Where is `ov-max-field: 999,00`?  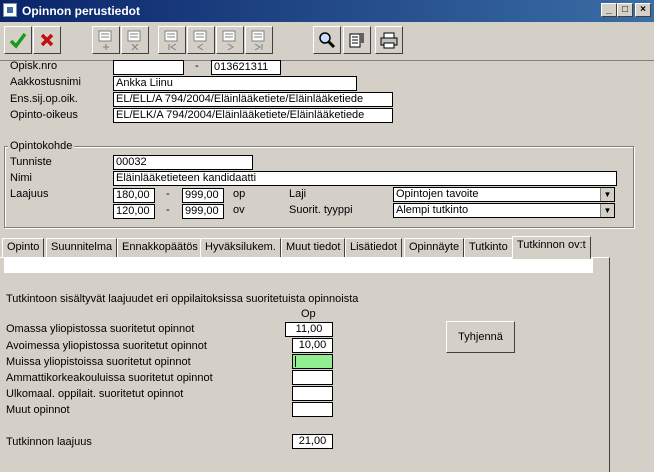 ov-max-field: 999,00 is located at coordinates (203, 211).